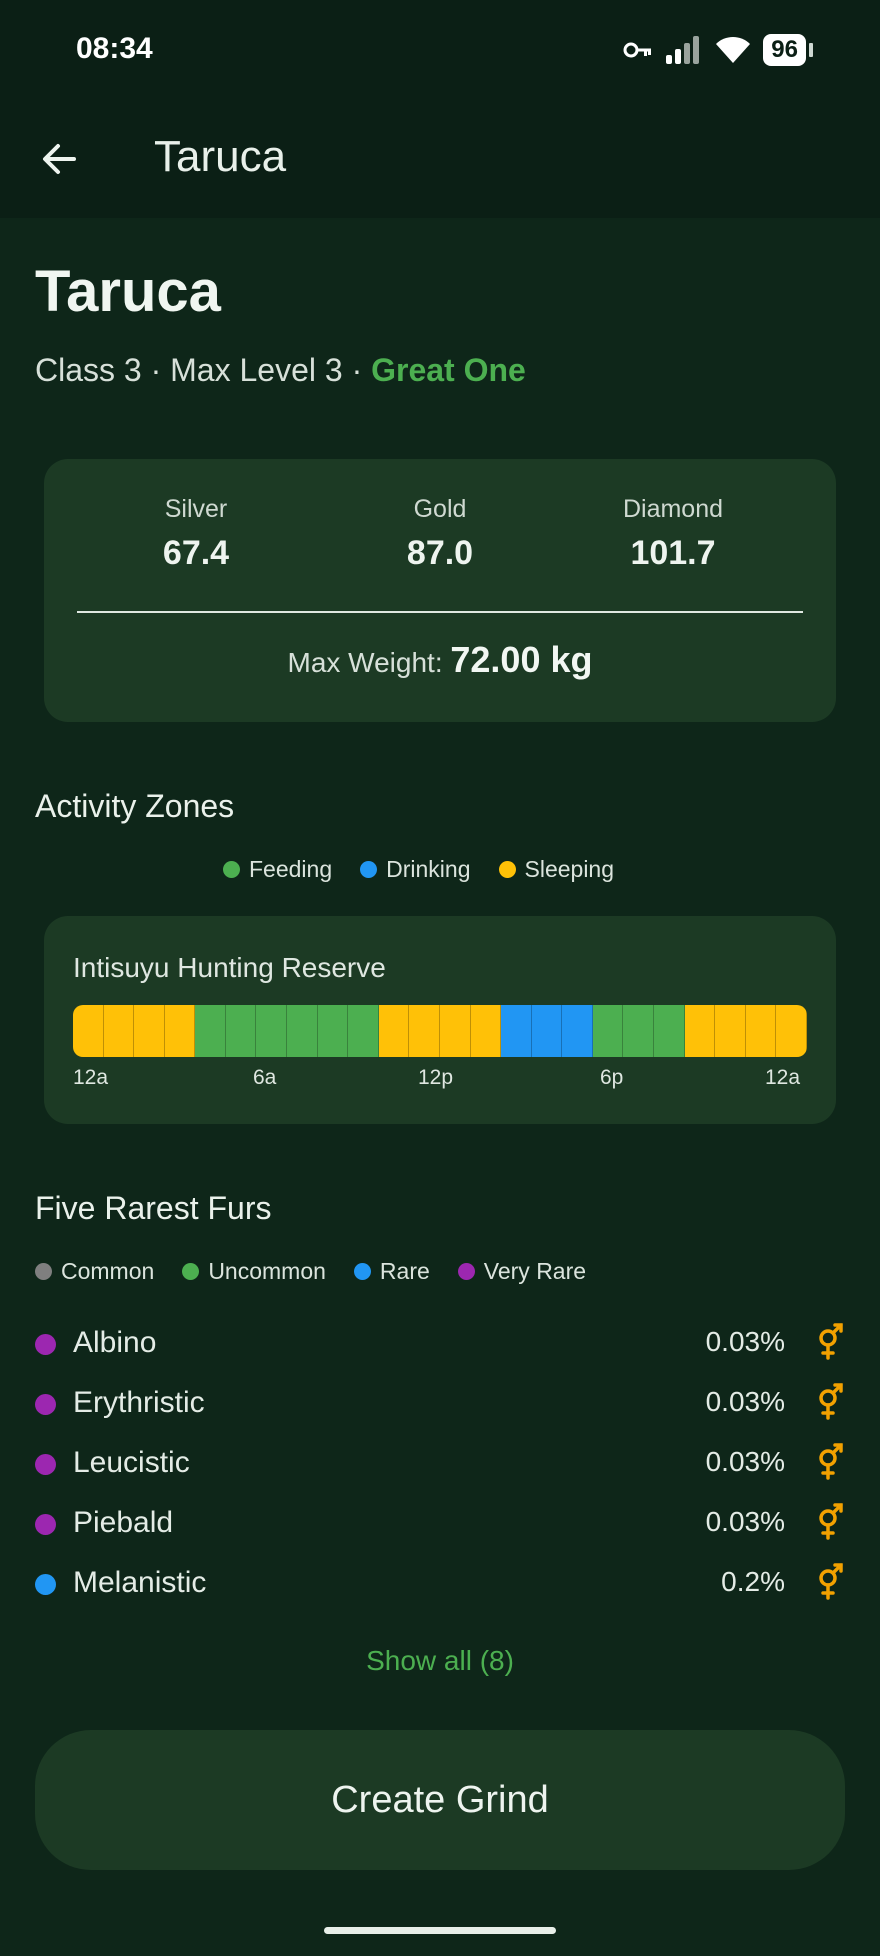 The width and height of the screenshot is (880, 1956). Describe the element at coordinates (440, 612) in the screenshot. I see `stats-divider` at that location.